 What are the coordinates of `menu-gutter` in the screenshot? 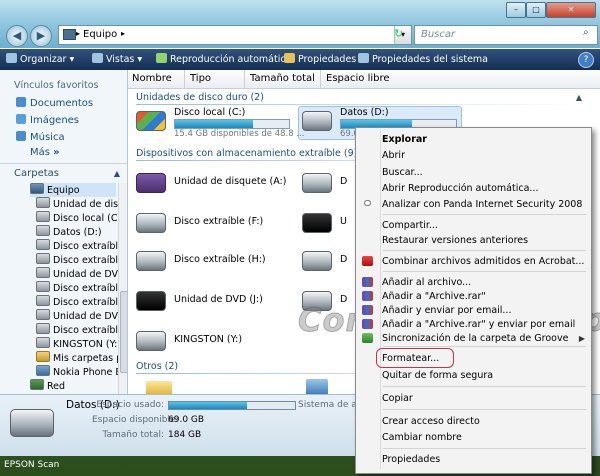 It's located at (380, 299).